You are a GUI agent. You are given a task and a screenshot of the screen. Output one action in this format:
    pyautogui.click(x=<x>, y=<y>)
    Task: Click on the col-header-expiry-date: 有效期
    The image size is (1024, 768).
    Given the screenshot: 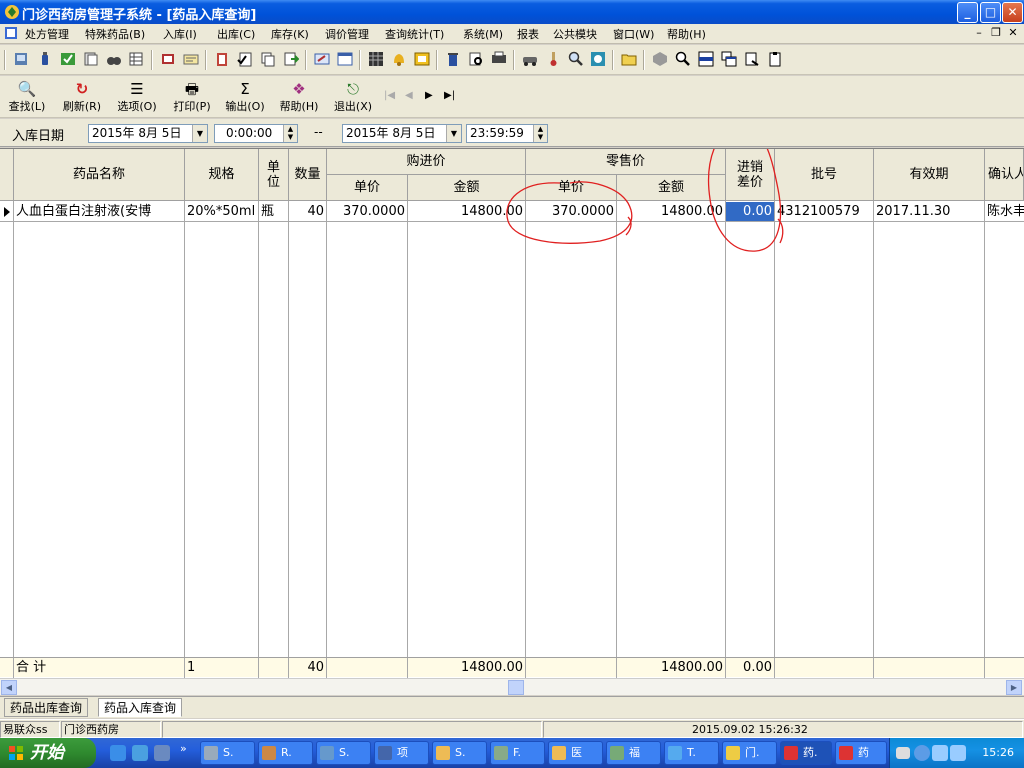 What is the action you would take?
    pyautogui.click(x=929, y=175)
    